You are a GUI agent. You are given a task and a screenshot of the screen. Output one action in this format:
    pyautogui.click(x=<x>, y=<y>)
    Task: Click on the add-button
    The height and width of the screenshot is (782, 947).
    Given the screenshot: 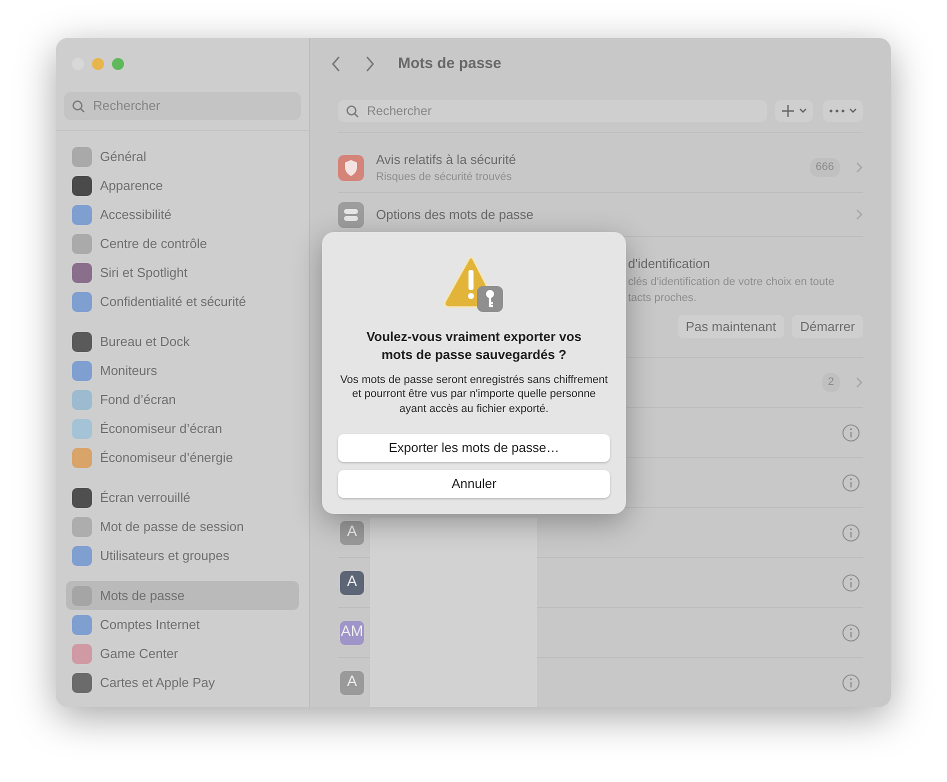 What is the action you would take?
    pyautogui.click(x=794, y=111)
    